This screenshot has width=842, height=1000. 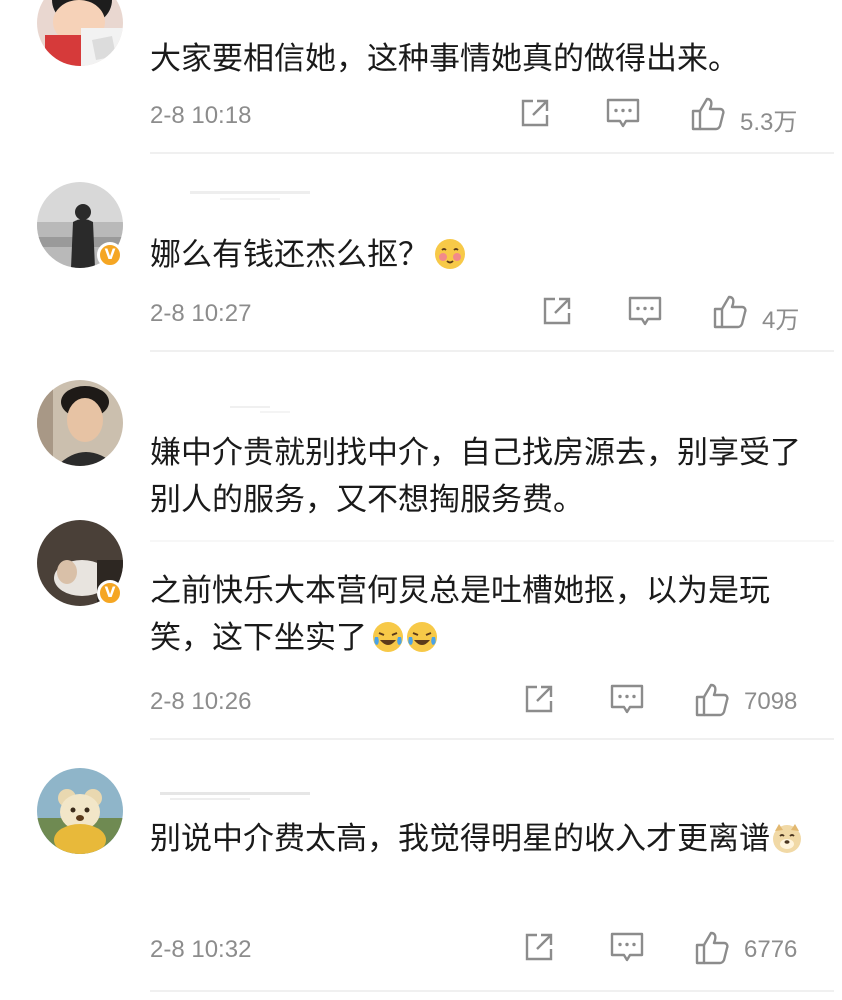 What do you see at coordinates (289, 255) in the screenshot?
I see `comment-text-content: 娜么有钱还杰么抠？` at bounding box center [289, 255].